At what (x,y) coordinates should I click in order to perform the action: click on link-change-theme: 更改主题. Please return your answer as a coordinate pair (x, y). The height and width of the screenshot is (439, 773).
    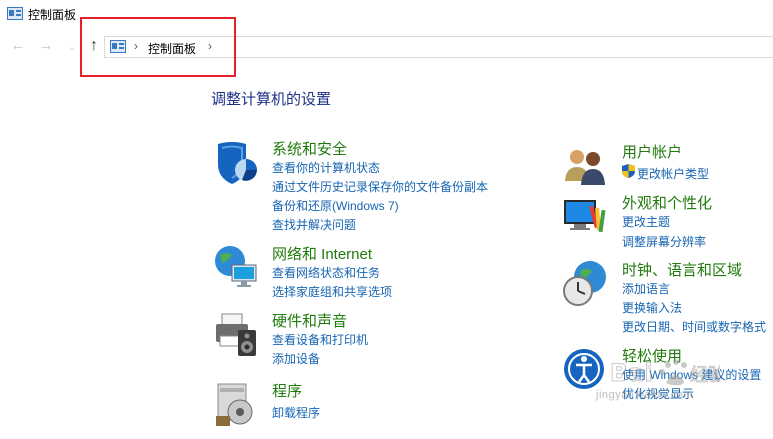
    Looking at the image, I should click on (646, 221).